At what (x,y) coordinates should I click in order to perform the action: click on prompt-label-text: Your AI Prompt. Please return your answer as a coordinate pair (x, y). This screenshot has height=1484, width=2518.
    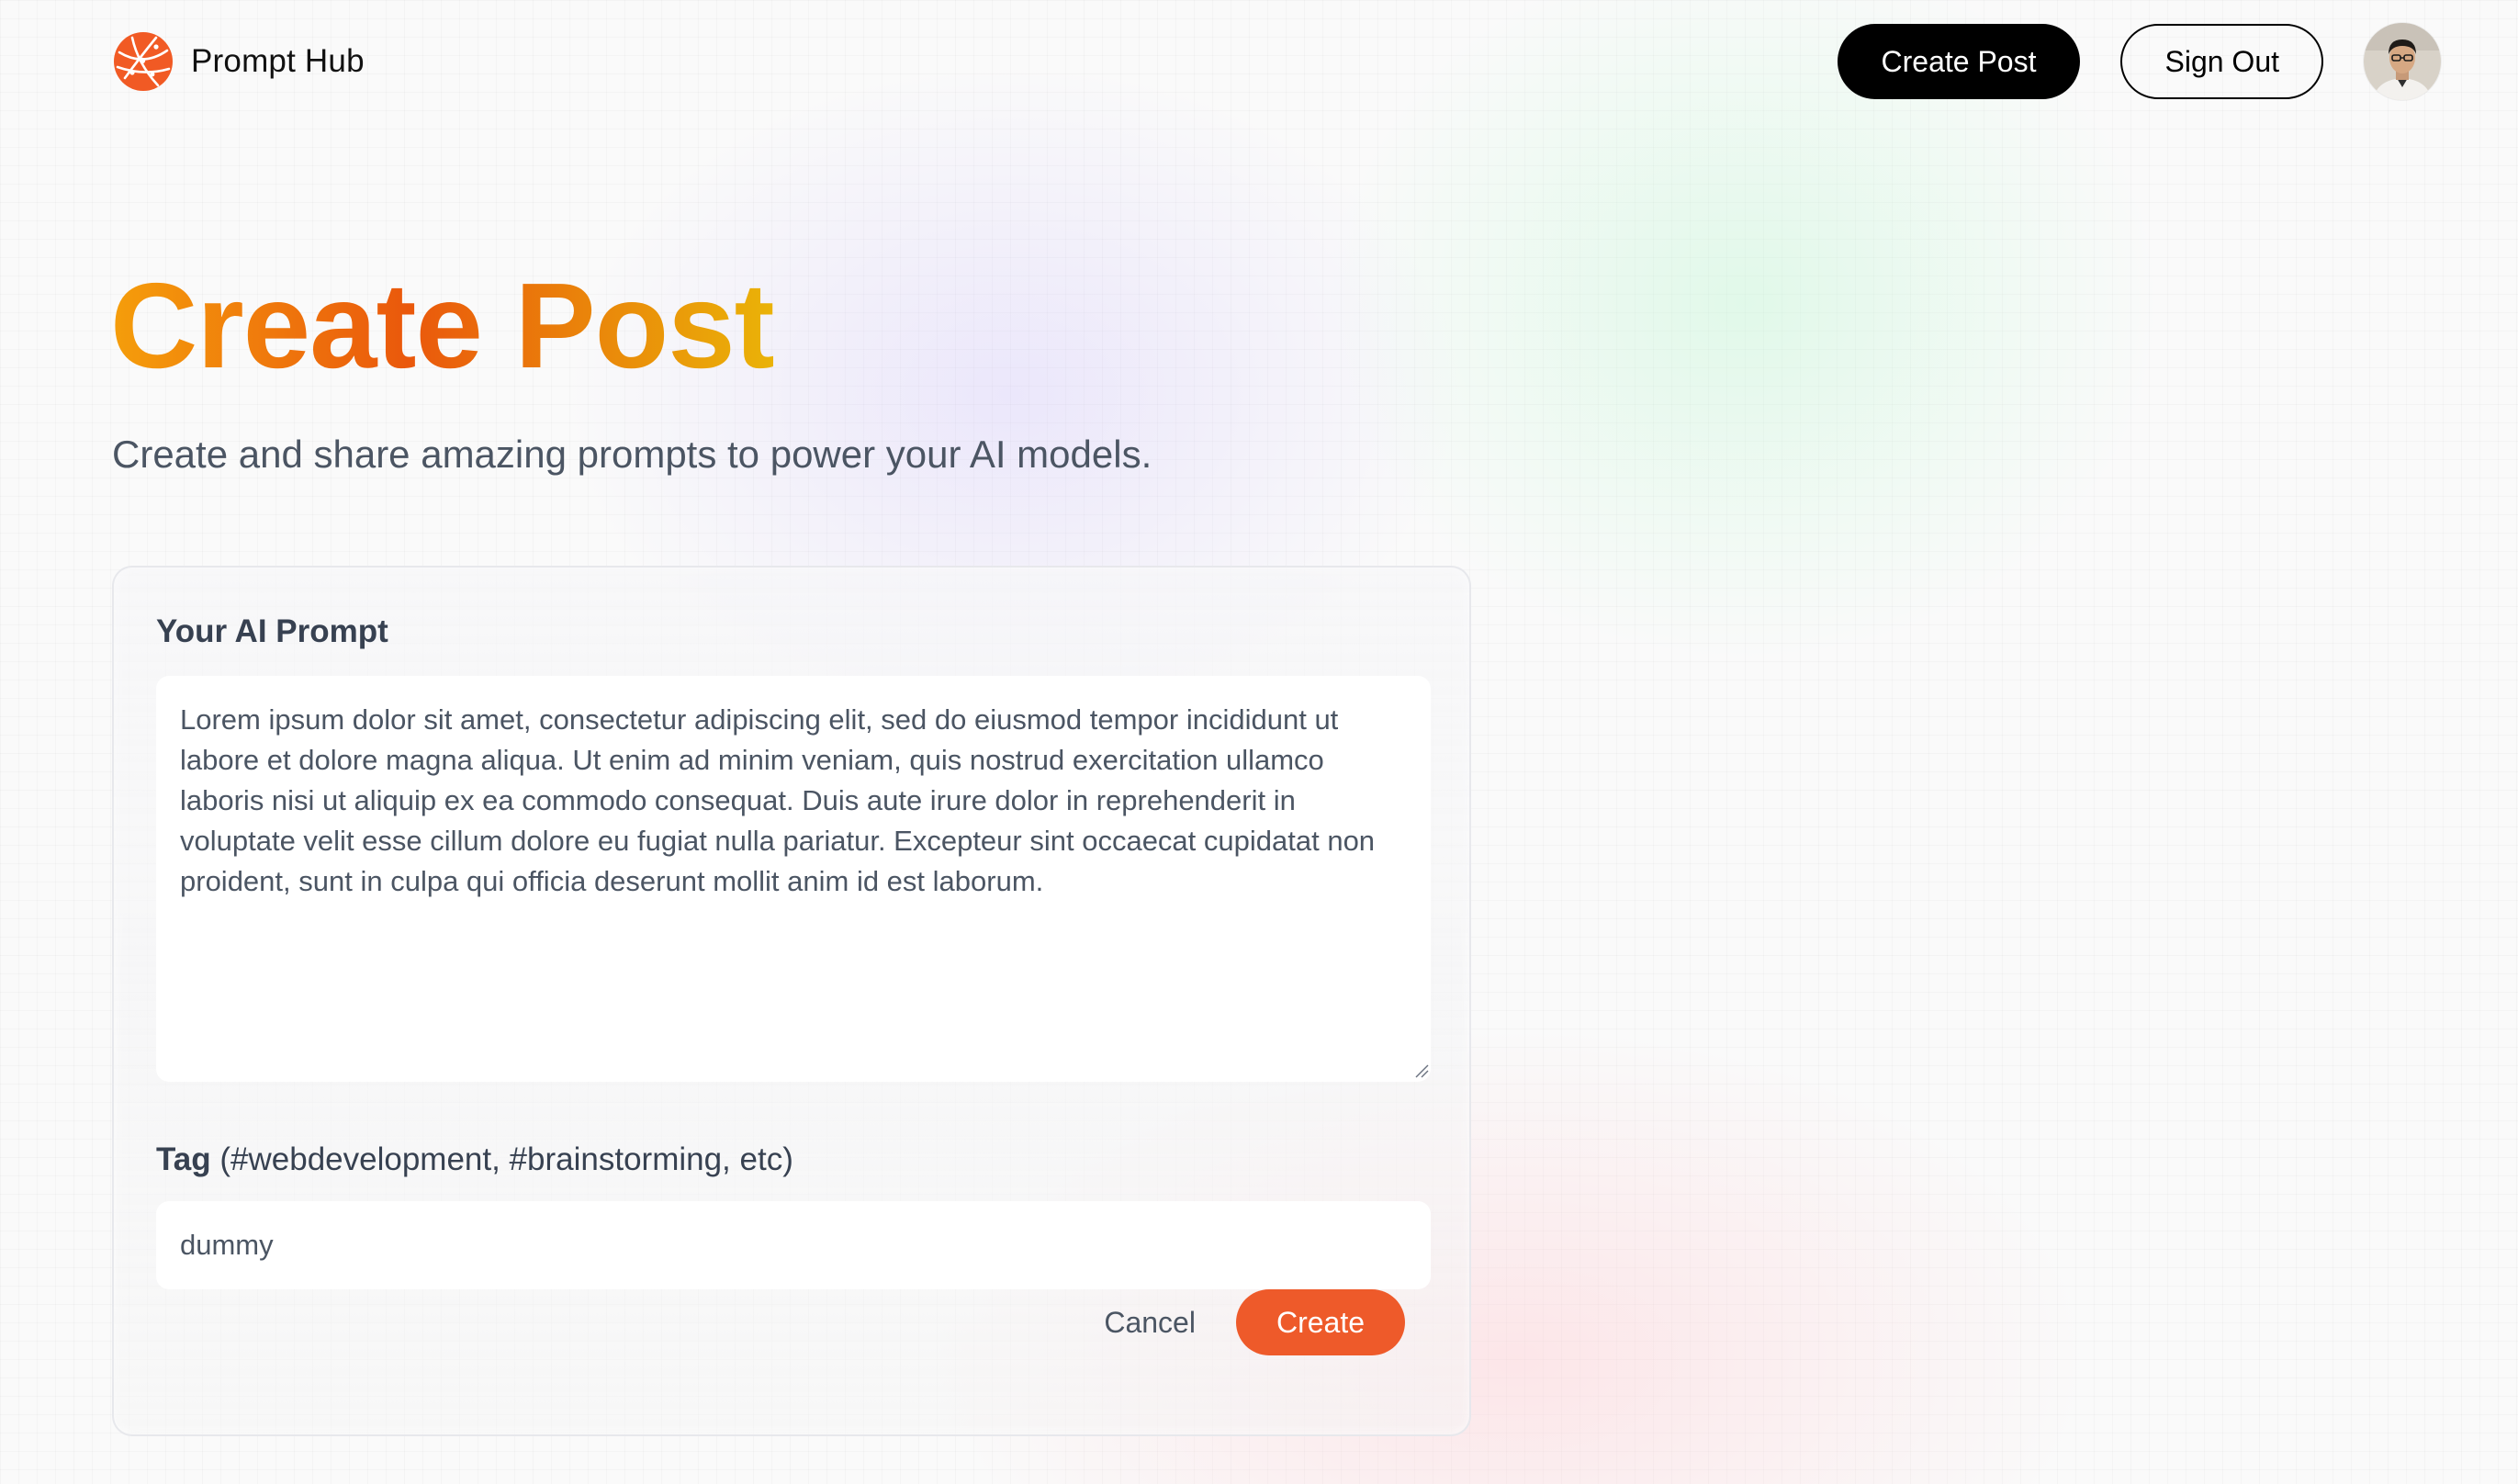
    Looking at the image, I should click on (272, 631).